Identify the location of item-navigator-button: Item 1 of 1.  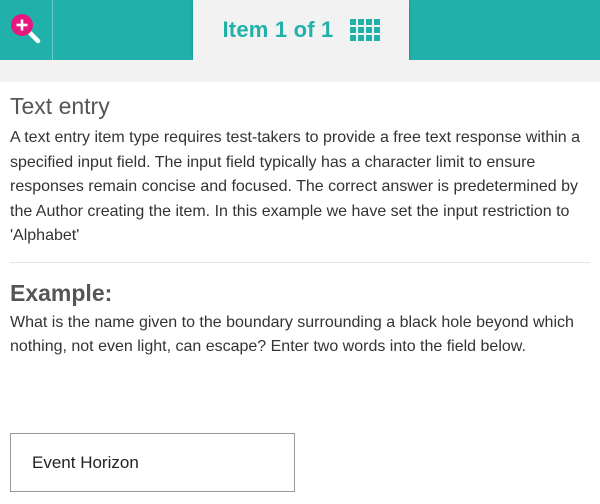
(301, 30).